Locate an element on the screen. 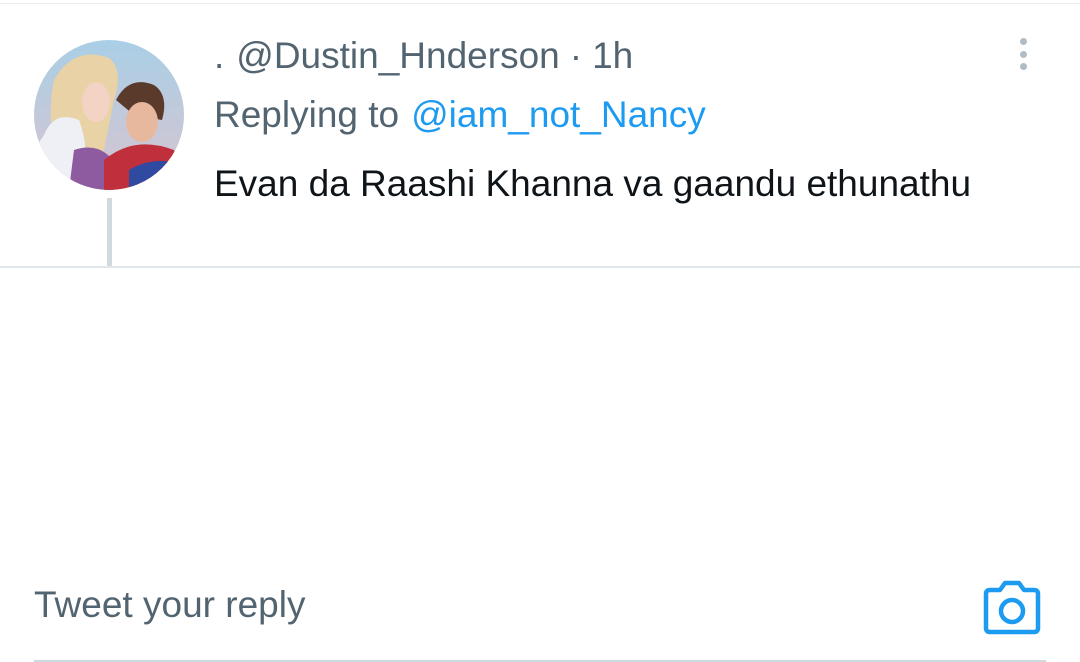 This screenshot has width=1080, height=662. user-avatar is located at coordinates (109, 115).